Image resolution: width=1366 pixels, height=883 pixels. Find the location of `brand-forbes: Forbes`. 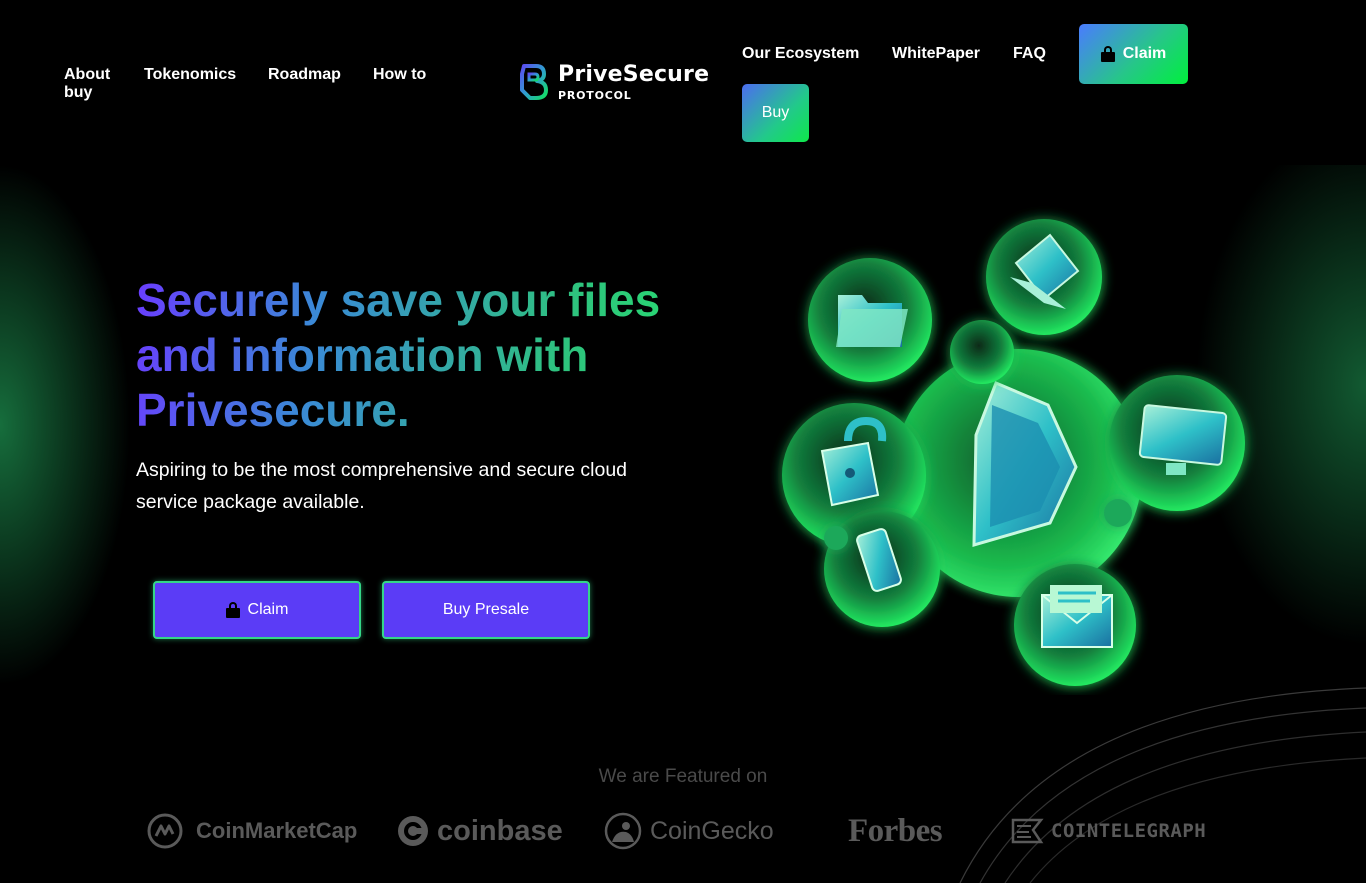

brand-forbes: Forbes is located at coordinates (895, 831).